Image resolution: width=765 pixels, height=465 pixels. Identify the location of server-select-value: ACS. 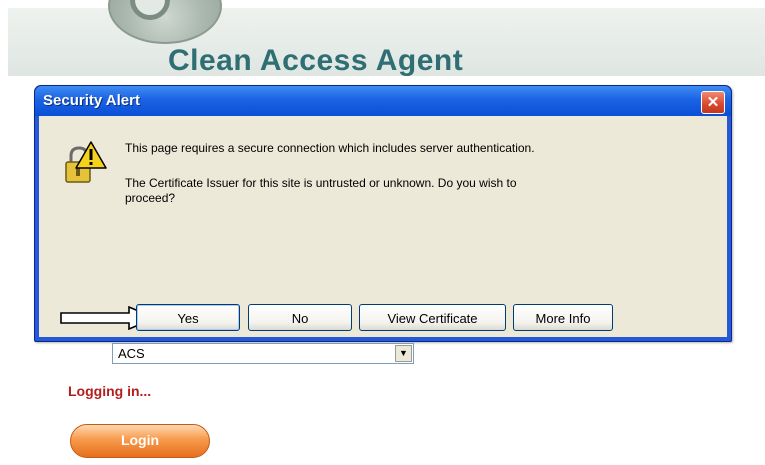
(131, 353).